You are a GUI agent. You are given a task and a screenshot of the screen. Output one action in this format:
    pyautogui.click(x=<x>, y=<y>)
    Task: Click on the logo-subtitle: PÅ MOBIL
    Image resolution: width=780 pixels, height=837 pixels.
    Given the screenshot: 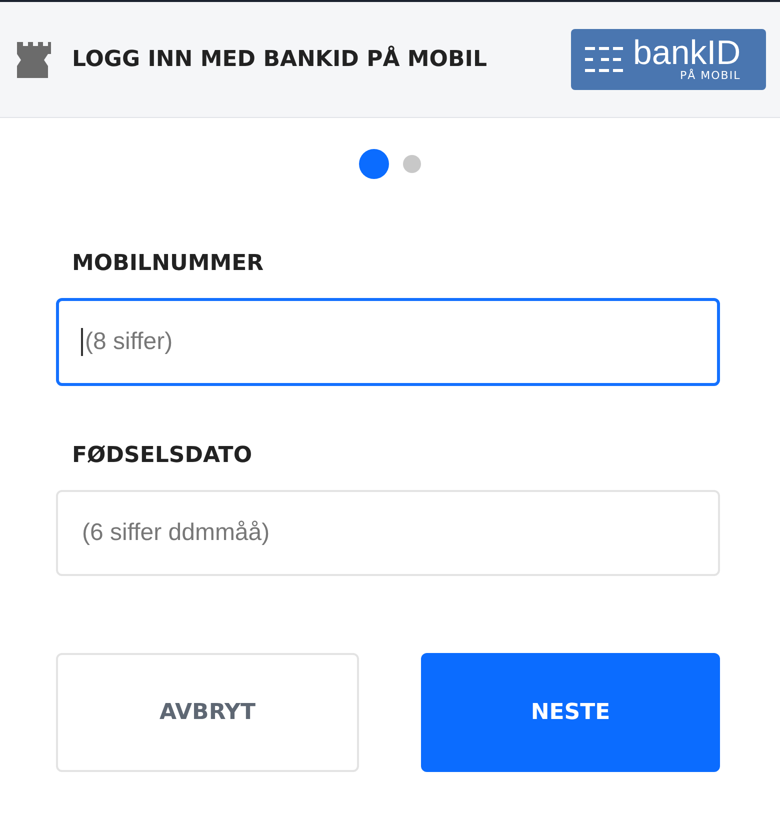 What is the action you would take?
    pyautogui.click(x=710, y=75)
    